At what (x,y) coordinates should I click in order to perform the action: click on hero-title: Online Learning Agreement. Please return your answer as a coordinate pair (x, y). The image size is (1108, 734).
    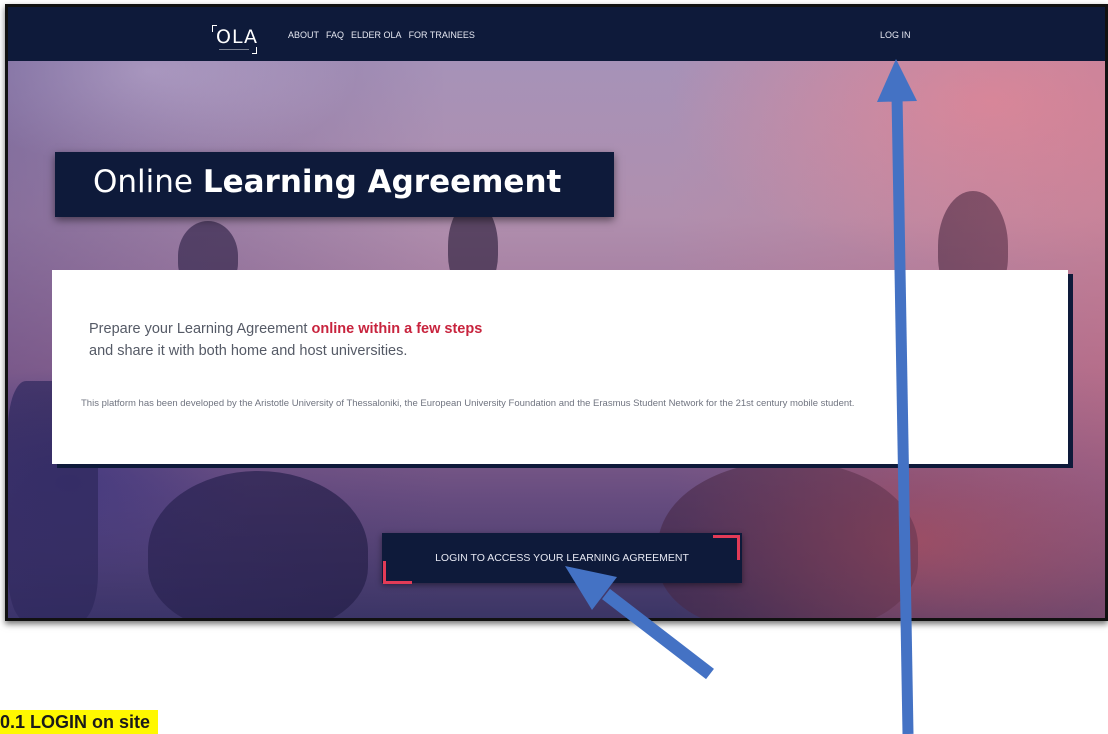
    Looking at the image, I should click on (327, 182).